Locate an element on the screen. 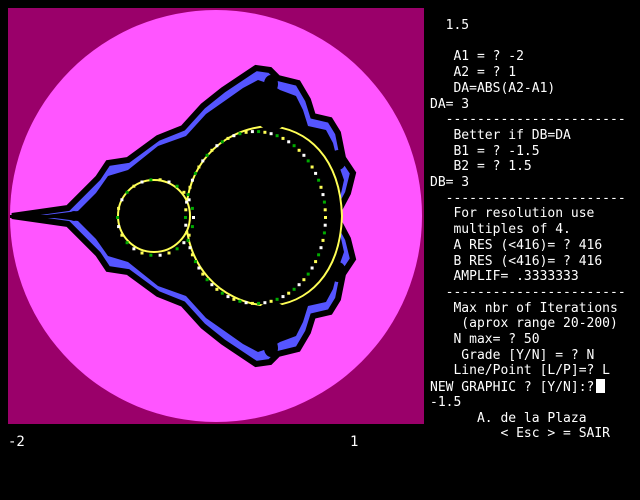 The width and height of the screenshot is (640, 500). terminal-line: For resolution use is located at coordinates (512, 214).